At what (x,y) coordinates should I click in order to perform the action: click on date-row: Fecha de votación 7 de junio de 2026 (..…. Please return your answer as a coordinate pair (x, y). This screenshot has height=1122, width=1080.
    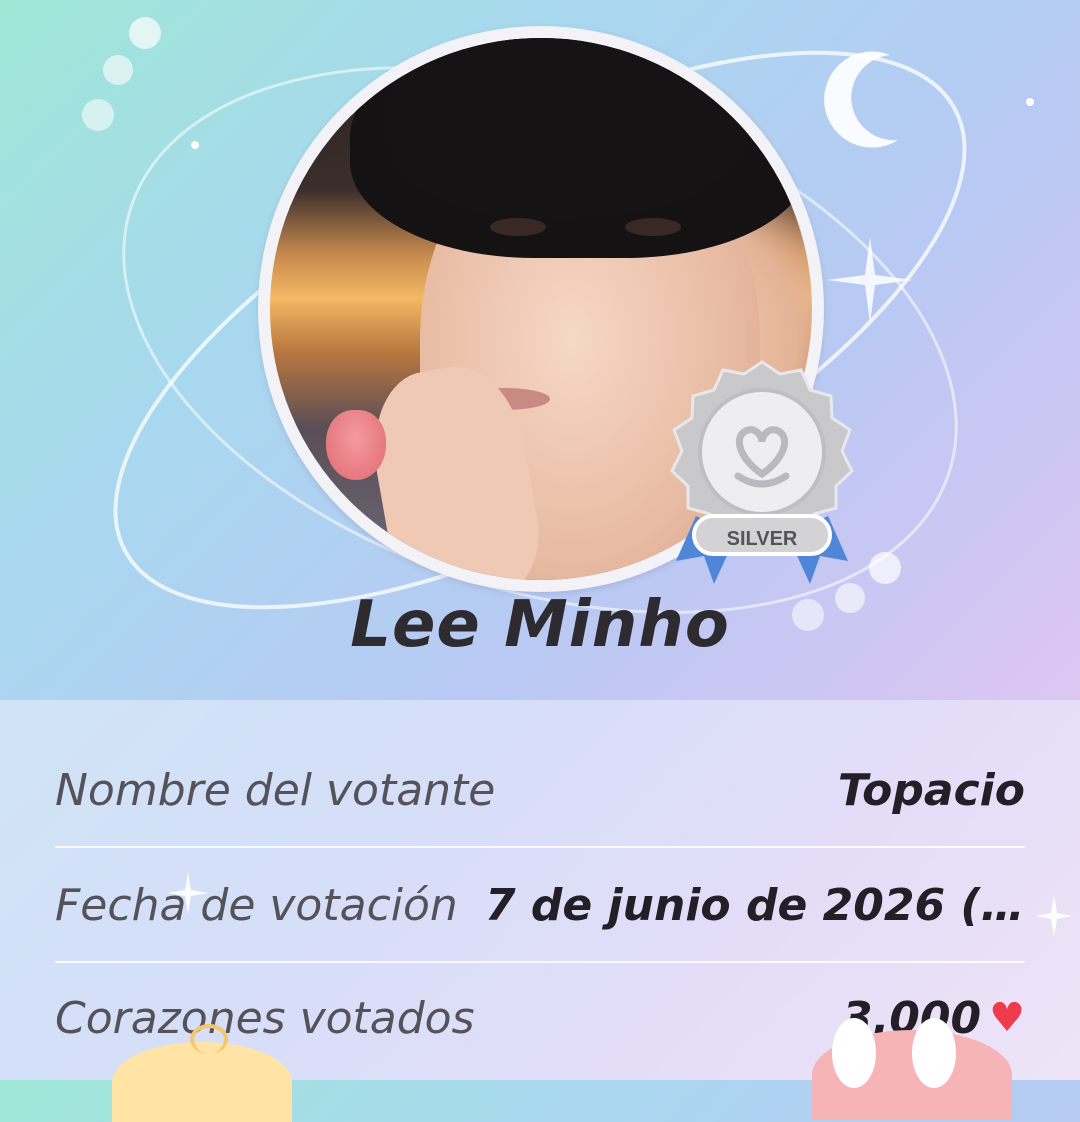
    Looking at the image, I should click on (540, 905).